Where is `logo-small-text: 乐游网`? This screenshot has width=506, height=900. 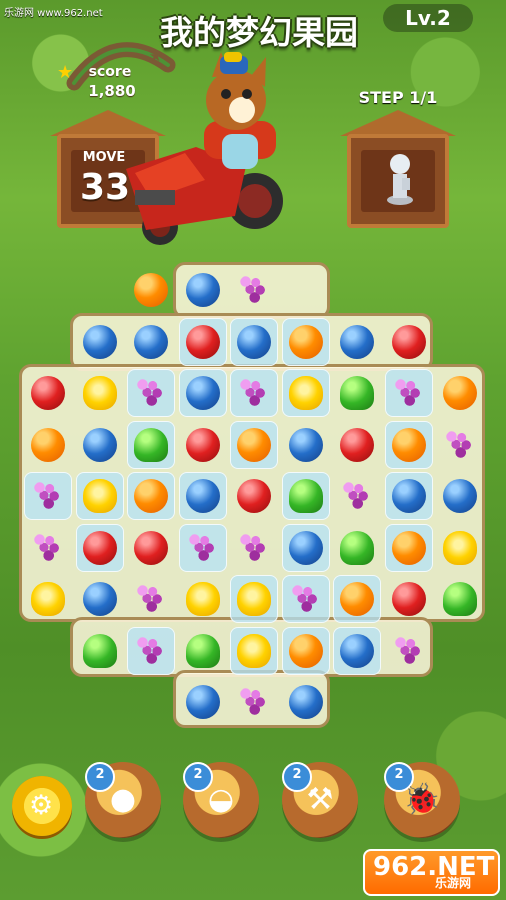
logo-small-text: 乐游网 is located at coordinates (453, 883).